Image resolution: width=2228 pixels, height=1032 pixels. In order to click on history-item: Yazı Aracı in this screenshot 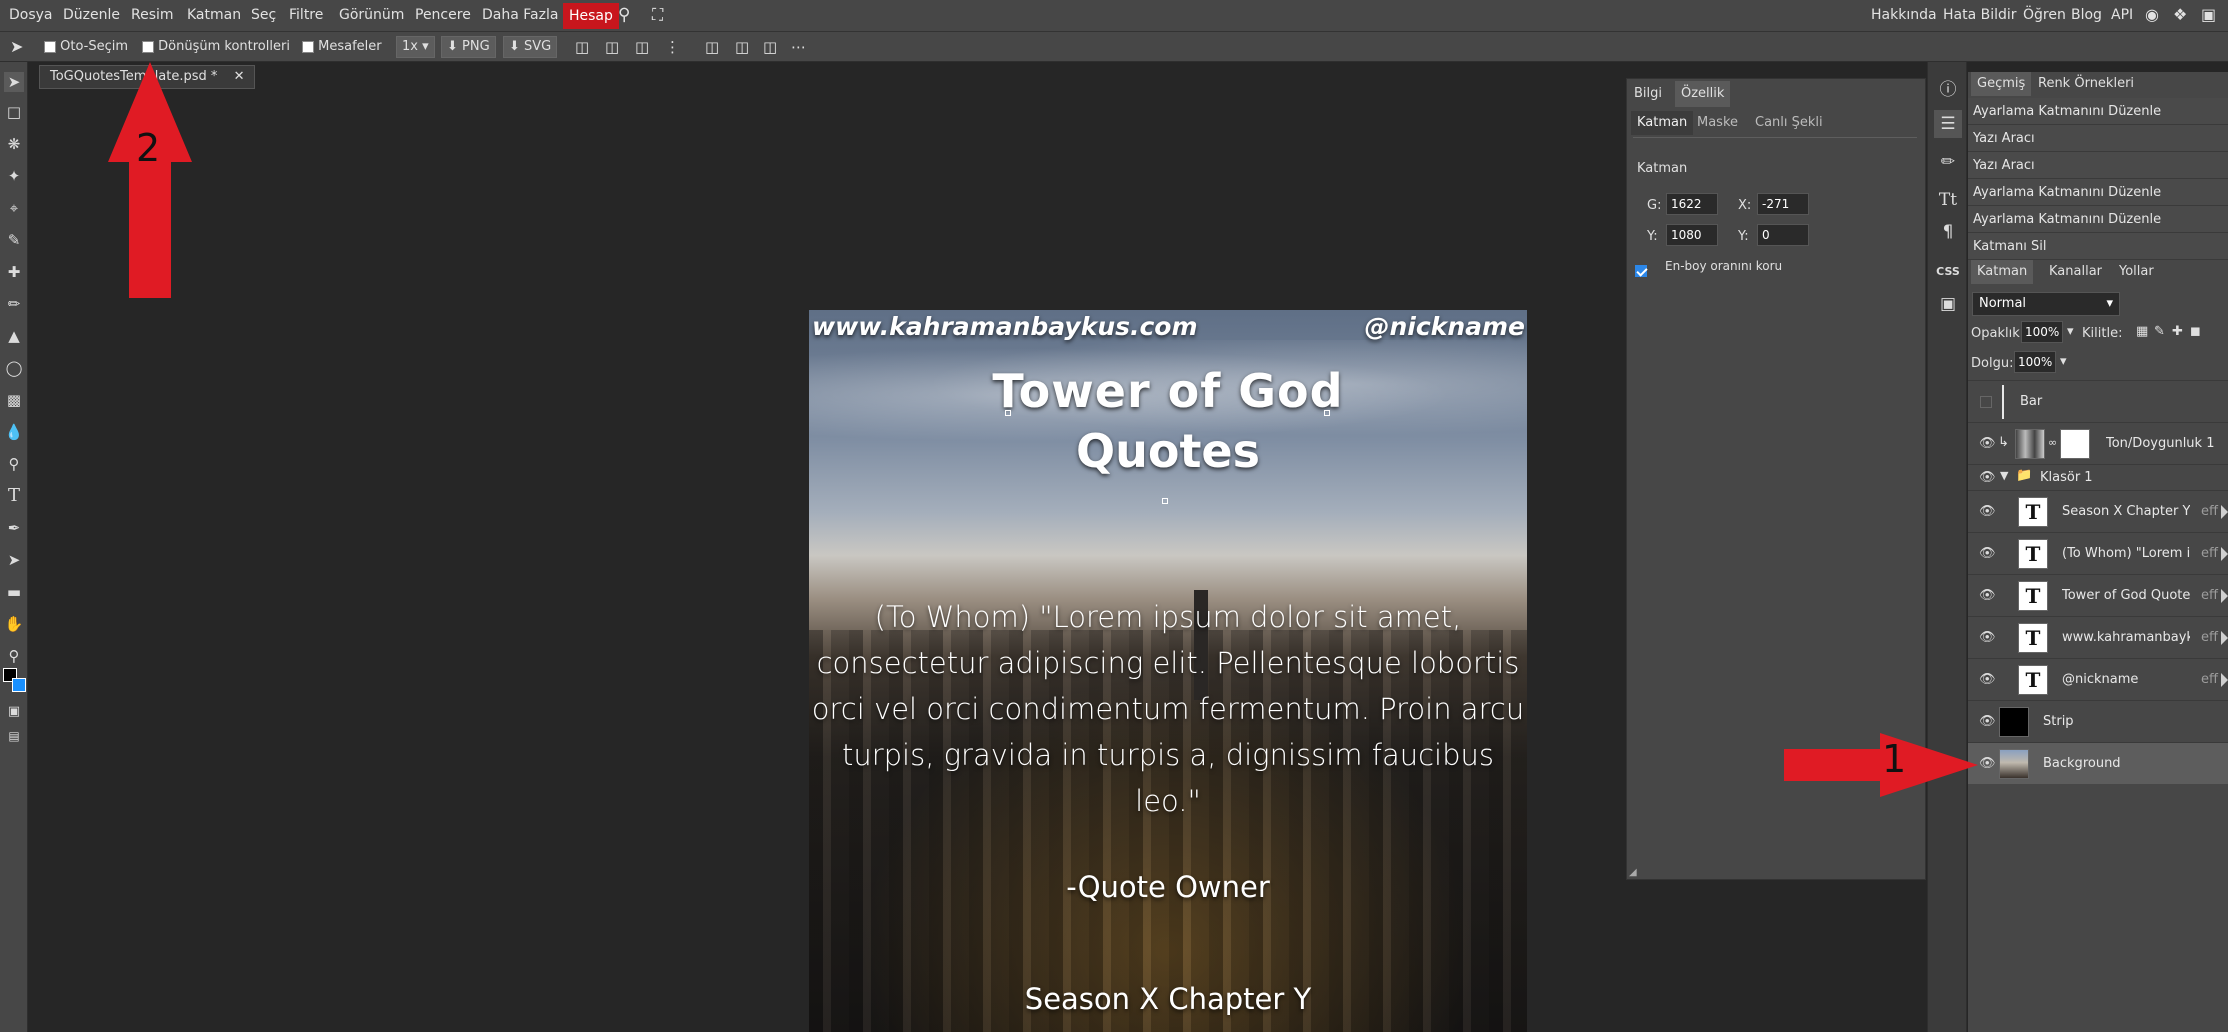, I will do `click(2098, 138)`.